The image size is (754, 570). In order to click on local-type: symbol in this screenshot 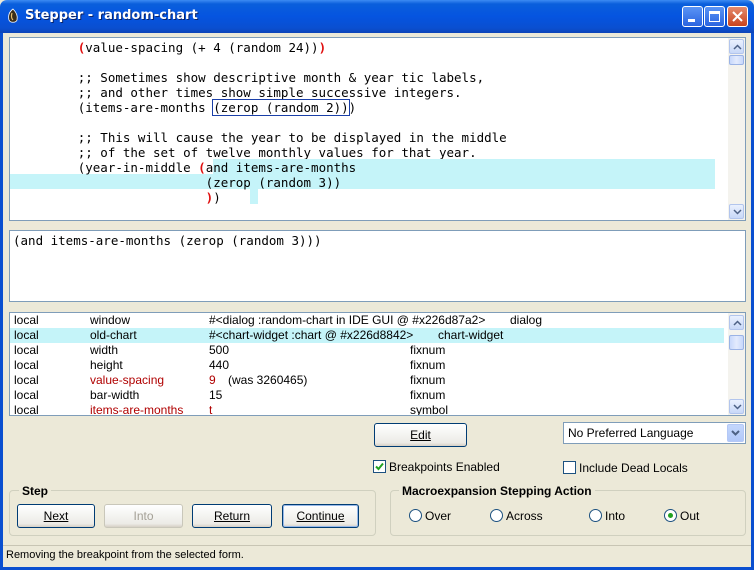, I will do `click(429, 409)`.